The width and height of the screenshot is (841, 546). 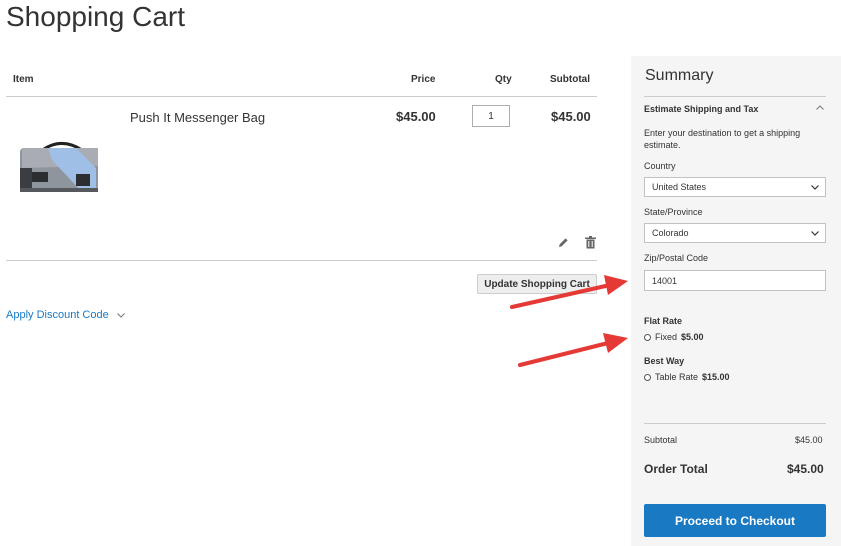 What do you see at coordinates (503, 79) in the screenshot?
I see `column-header-qty: Qty` at bounding box center [503, 79].